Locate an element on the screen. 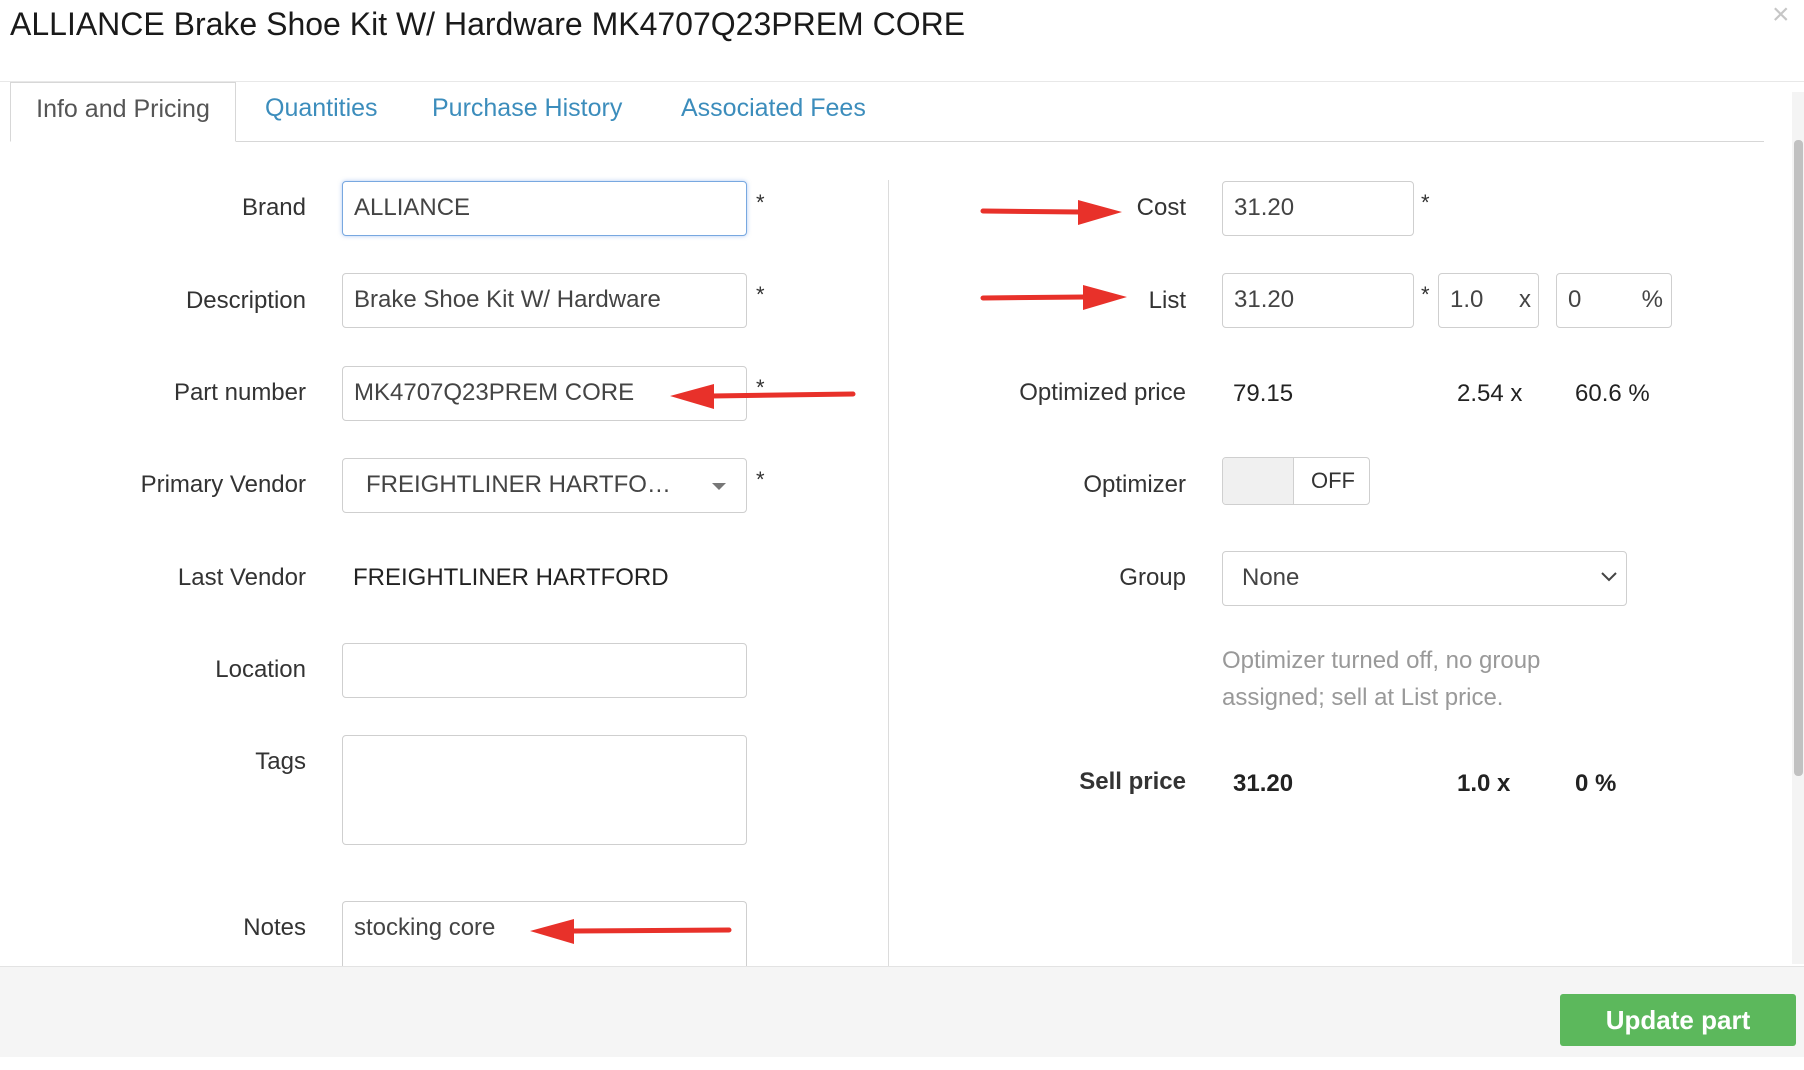 The height and width of the screenshot is (1070, 1804). arrow-to-cost is located at coordinates (1051, 212).